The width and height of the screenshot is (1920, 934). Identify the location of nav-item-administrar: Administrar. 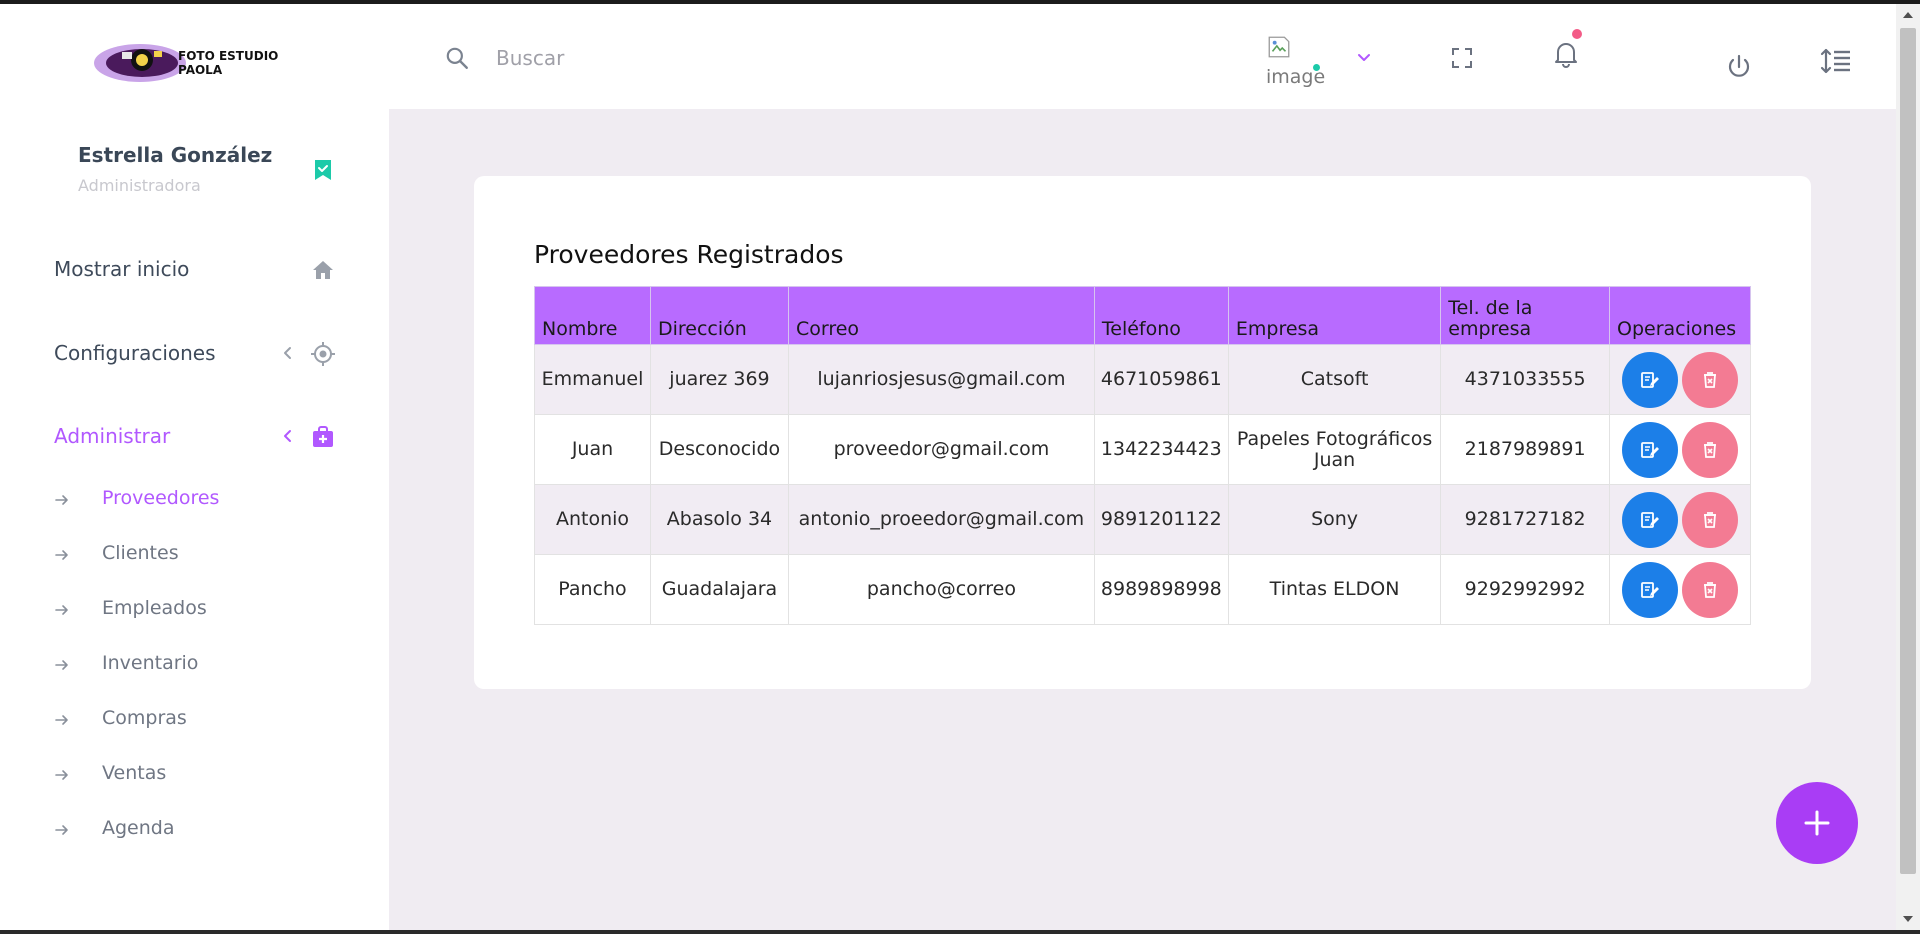
(204, 436).